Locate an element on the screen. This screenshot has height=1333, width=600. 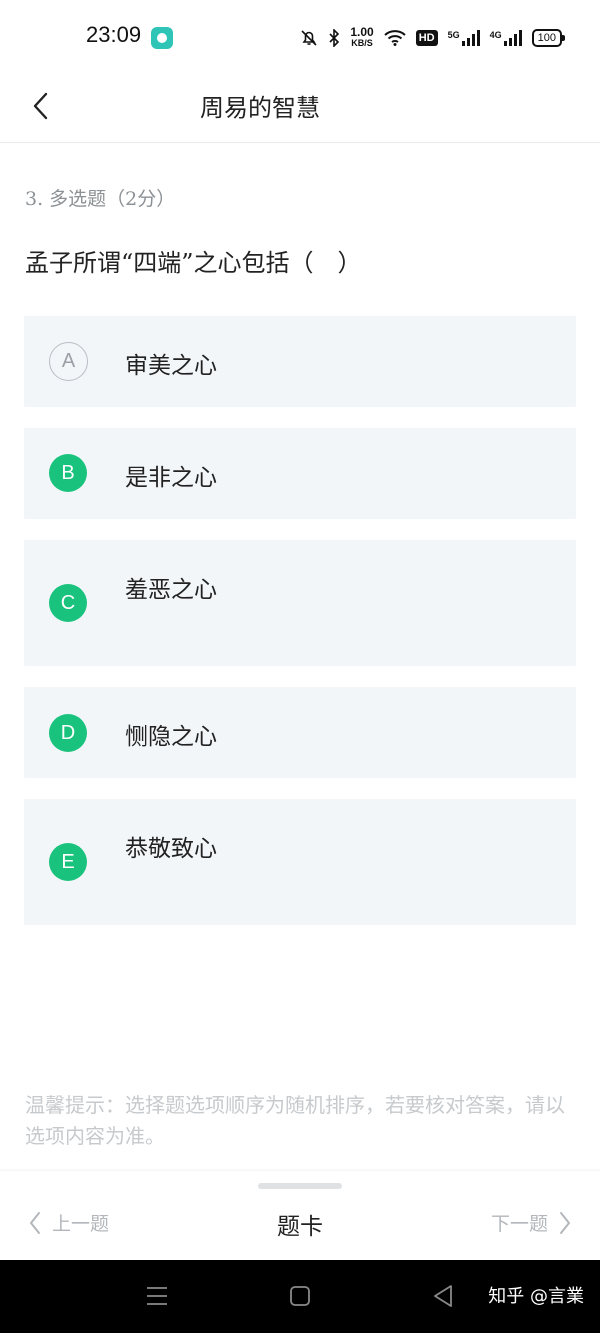
wifi-icon is located at coordinates (395, 38).